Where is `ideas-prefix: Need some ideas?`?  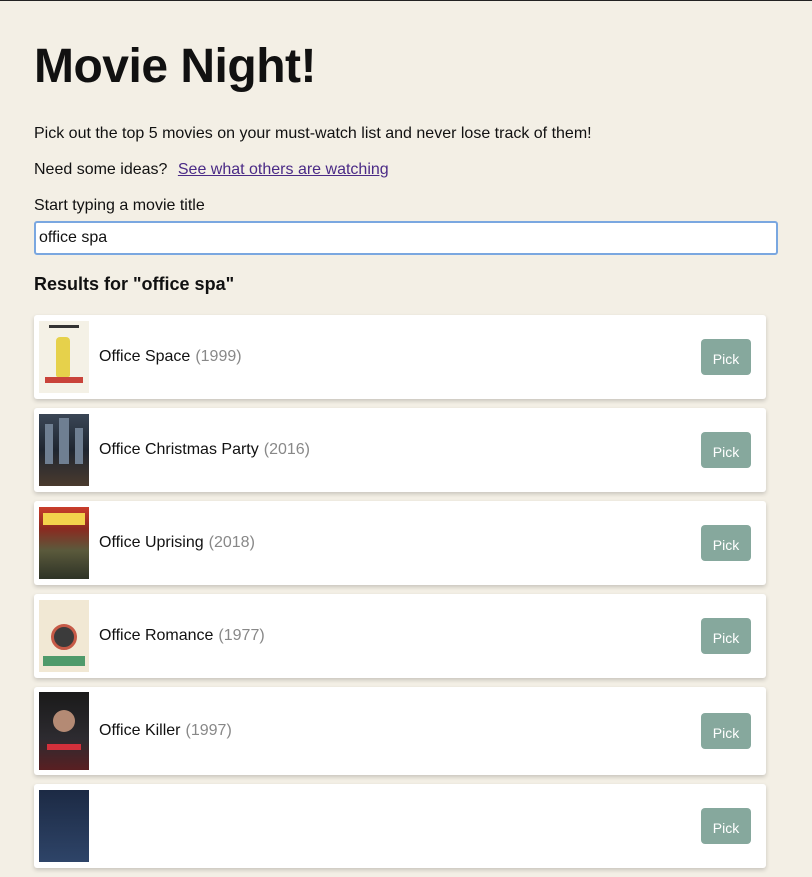 ideas-prefix: Need some ideas? is located at coordinates (101, 169).